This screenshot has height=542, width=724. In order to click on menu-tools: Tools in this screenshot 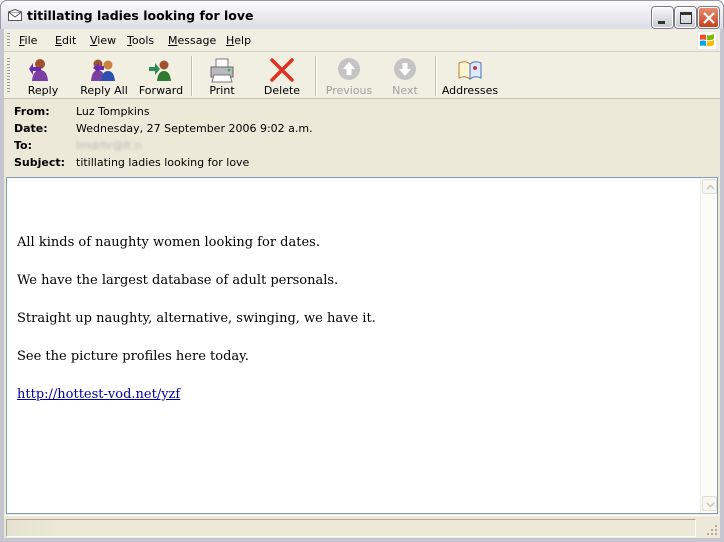, I will do `click(140, 40)`.